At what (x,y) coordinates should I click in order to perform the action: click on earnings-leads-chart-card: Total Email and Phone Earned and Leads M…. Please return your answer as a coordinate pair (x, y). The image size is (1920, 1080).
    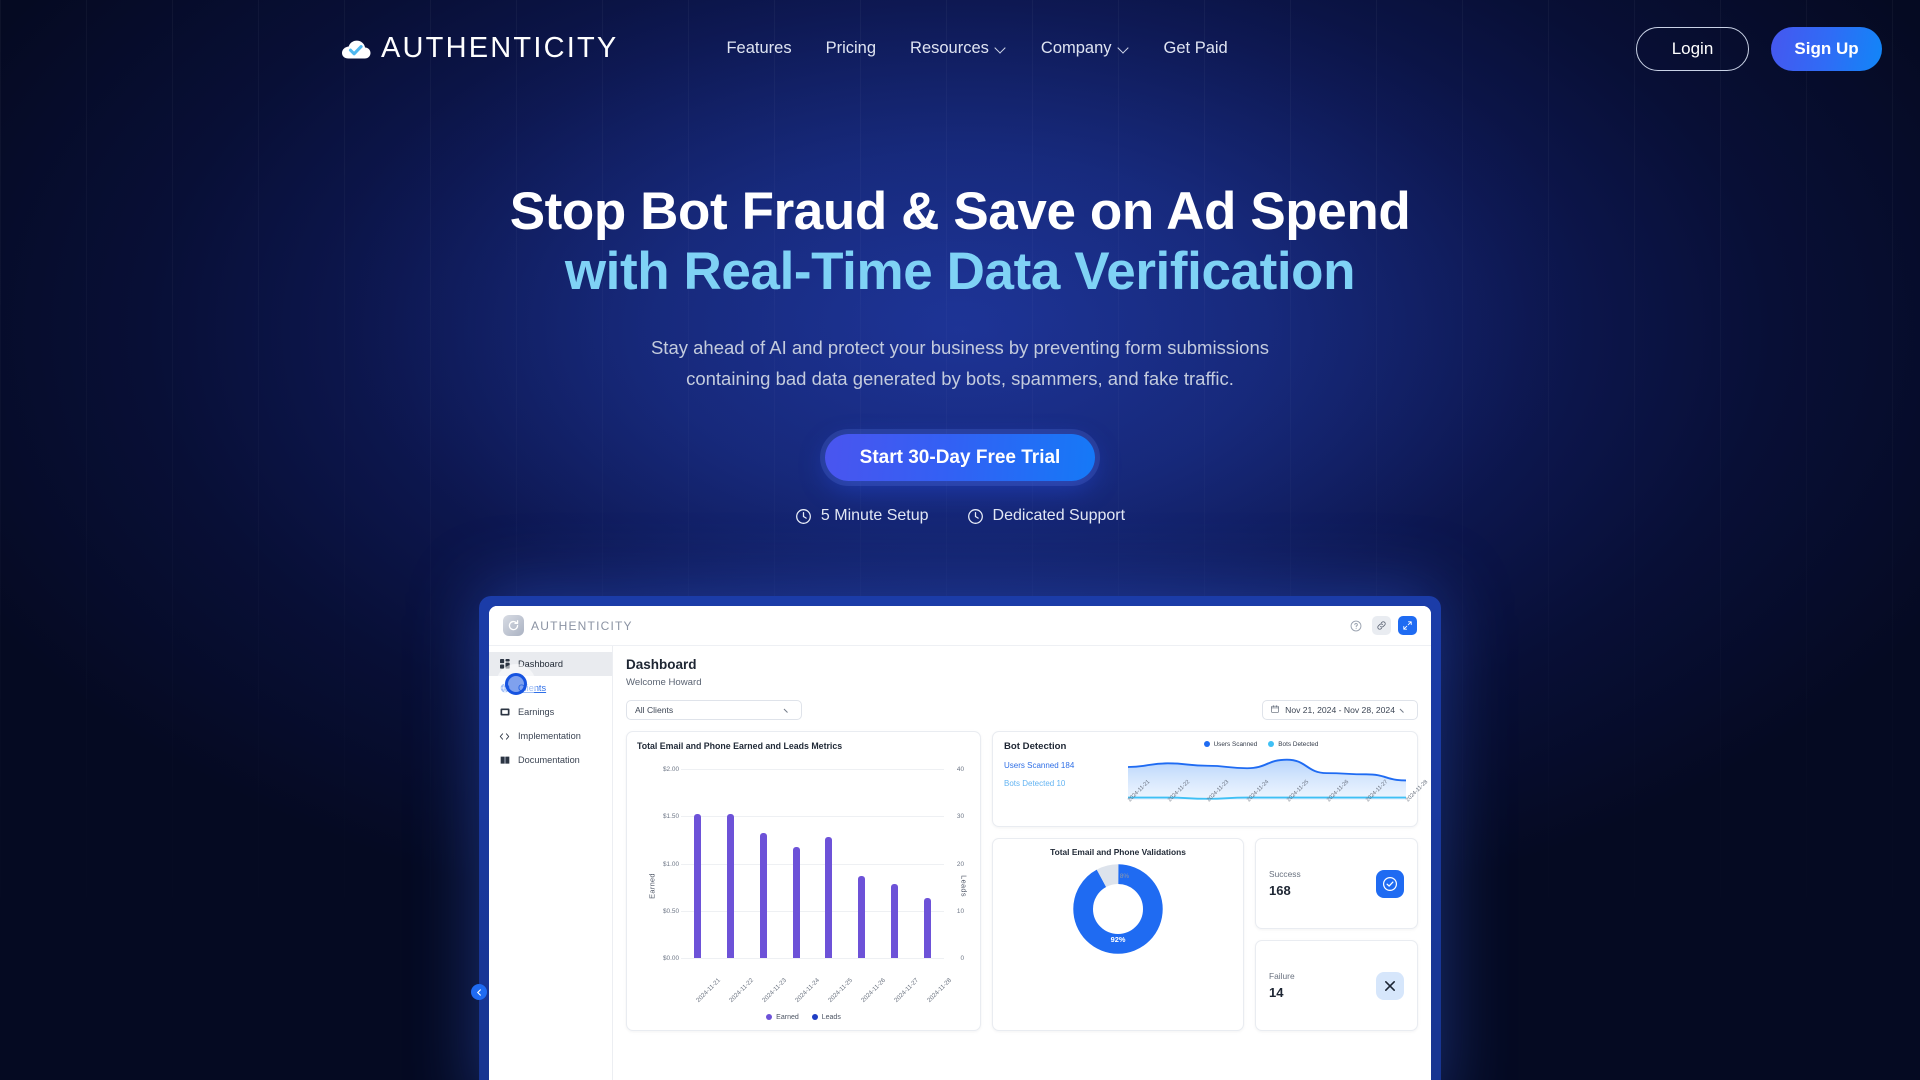
    Looking at the image, I should click on (803, 881).